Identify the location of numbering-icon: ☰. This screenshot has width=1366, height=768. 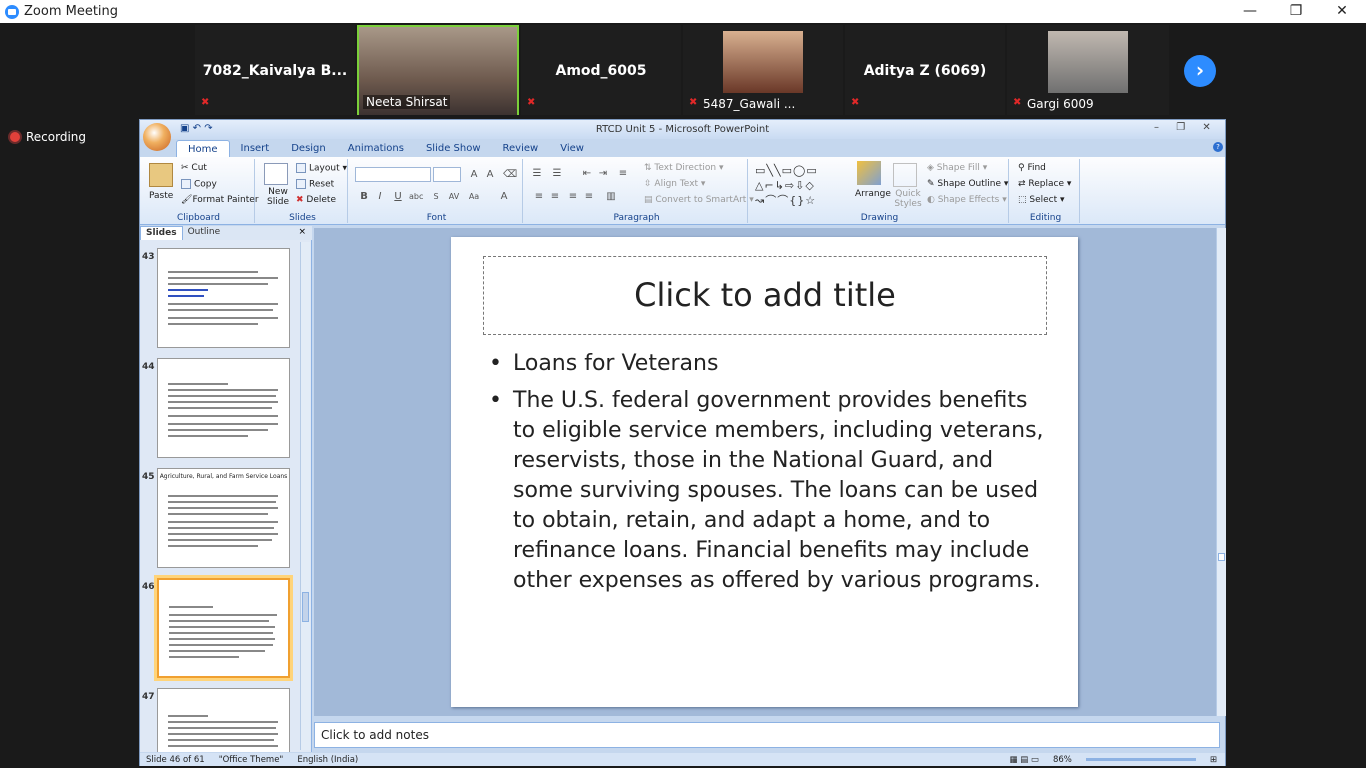
(557, 174).